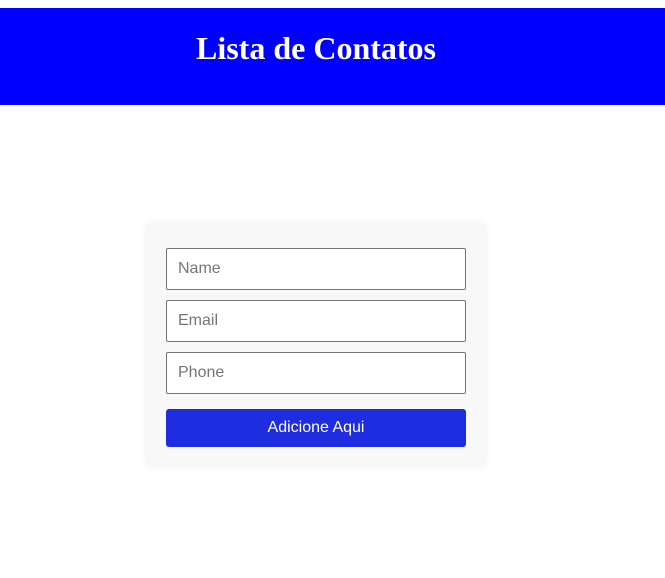  What do you see at coordinates (316, 428) in the screenshot?
I see `add-contact-button: Adicione Aqui` at bounding box center [316, 428].